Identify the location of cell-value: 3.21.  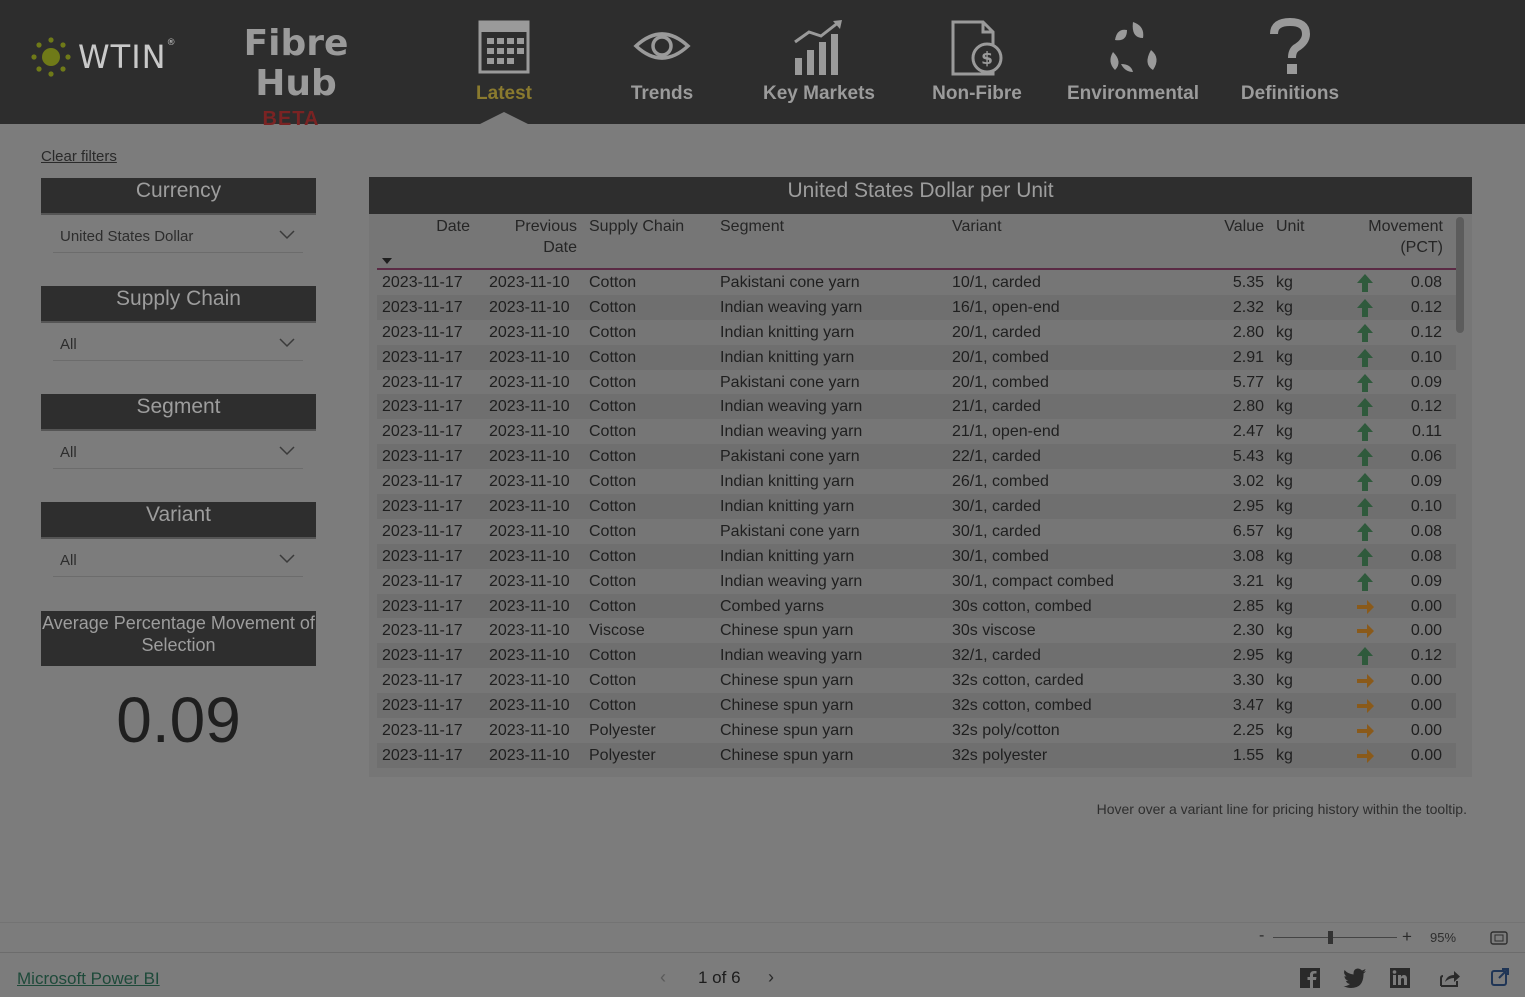
(1248, 581).